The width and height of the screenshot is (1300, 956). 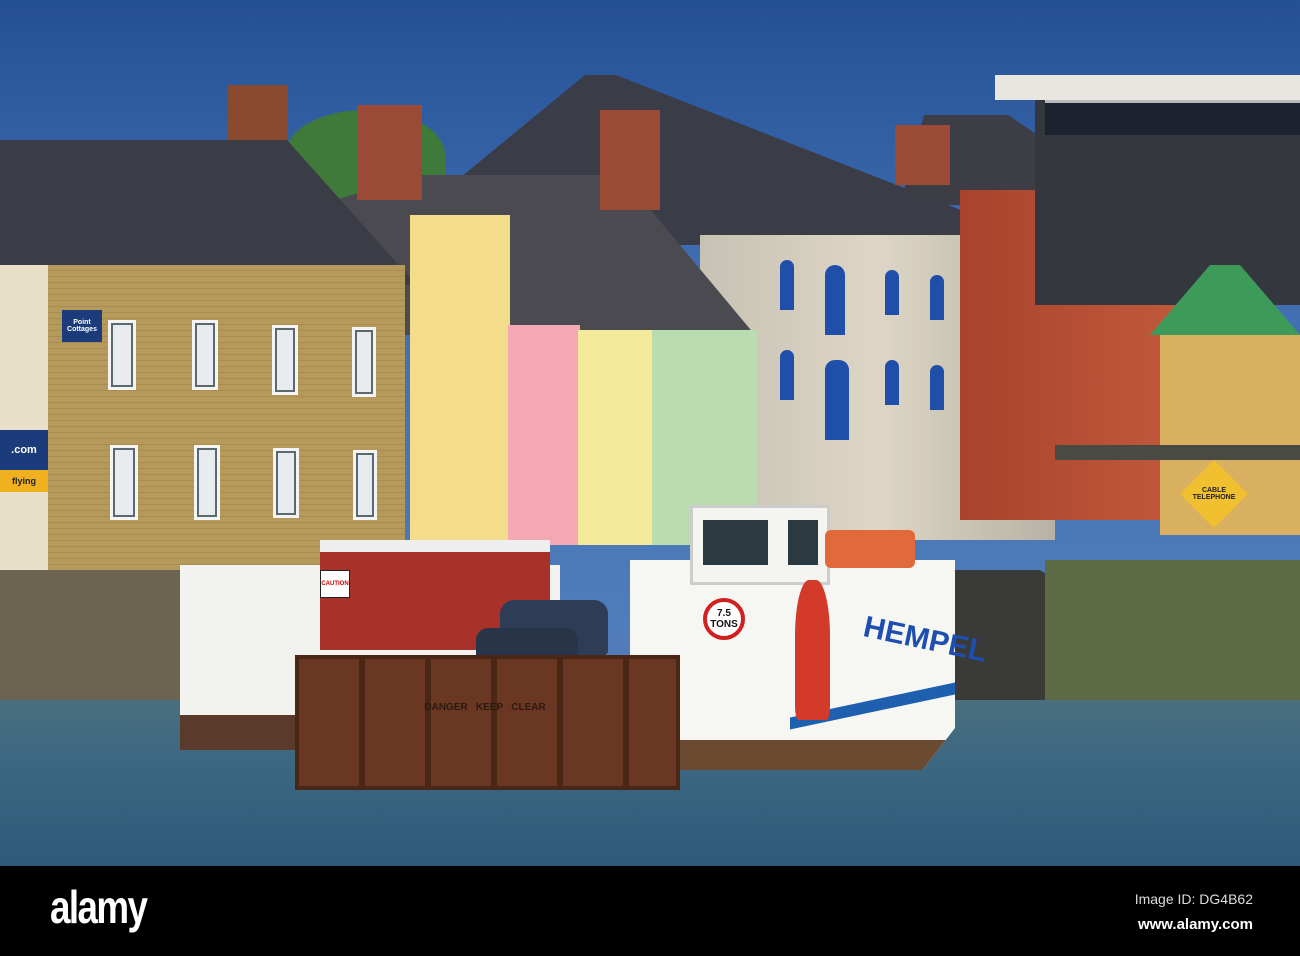 I want to click on modern-building-roof, so click(x=1147, y=87).